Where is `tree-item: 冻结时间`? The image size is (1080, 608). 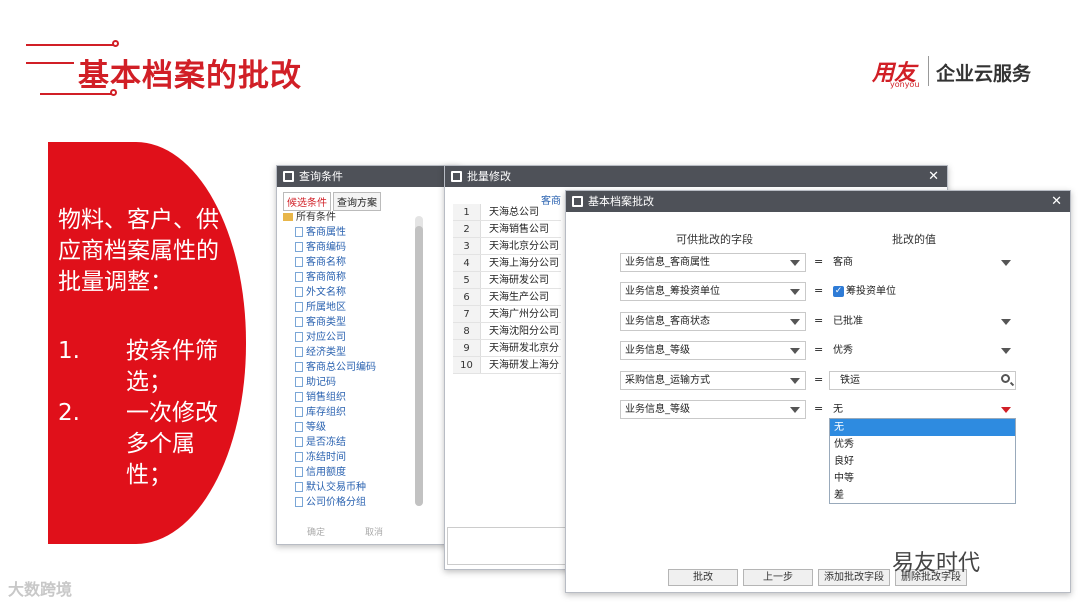 tree-item: 冻结时间 is located at coordinates (329, 457).